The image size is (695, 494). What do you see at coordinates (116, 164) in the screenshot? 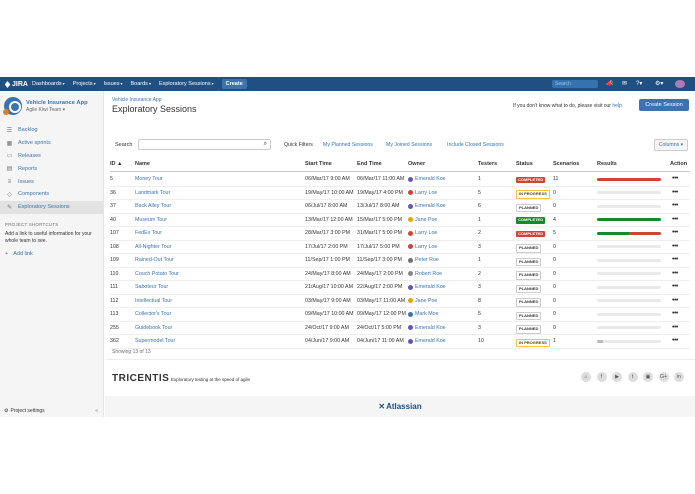
I see `column-header-id: ID ▲` at bounding box center [116, 164].